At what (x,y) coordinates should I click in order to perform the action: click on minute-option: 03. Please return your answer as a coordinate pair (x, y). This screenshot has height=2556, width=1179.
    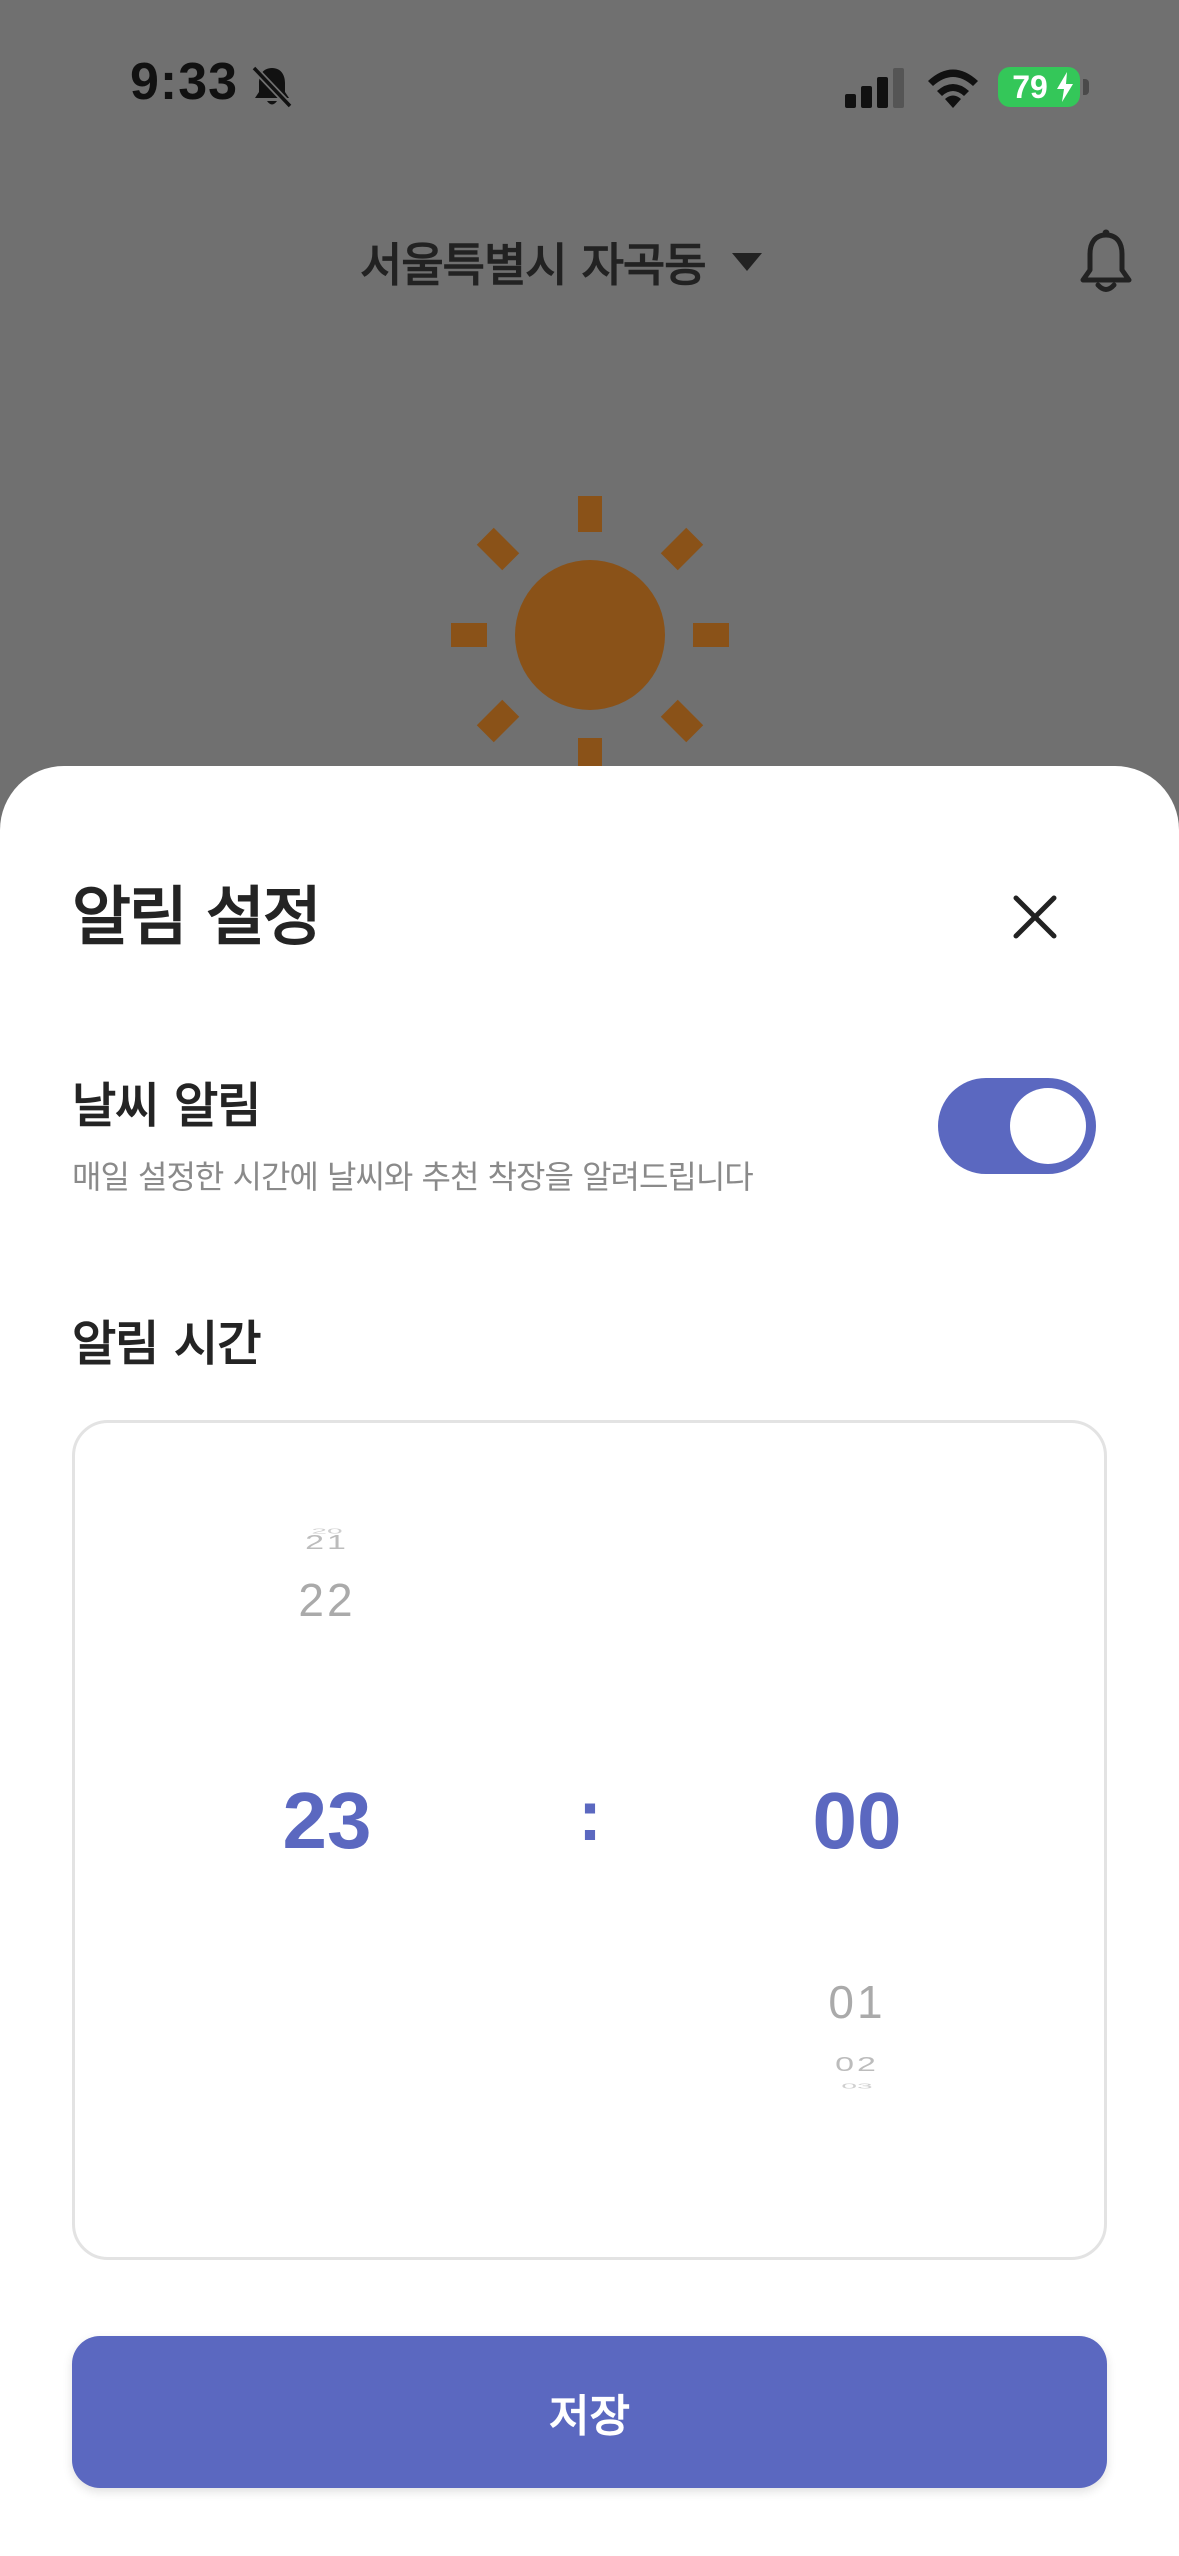
    Looking at the image, I should click on (857, 2086).